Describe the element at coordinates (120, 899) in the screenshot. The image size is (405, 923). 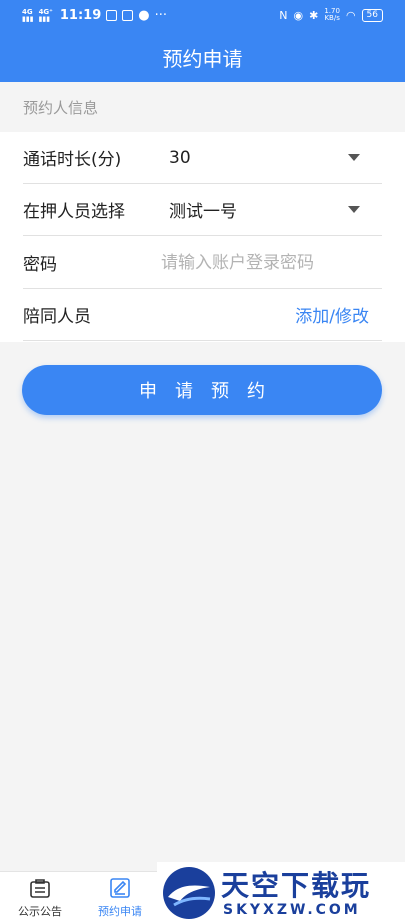
I see `tab-booking: 预约申请` at that location.